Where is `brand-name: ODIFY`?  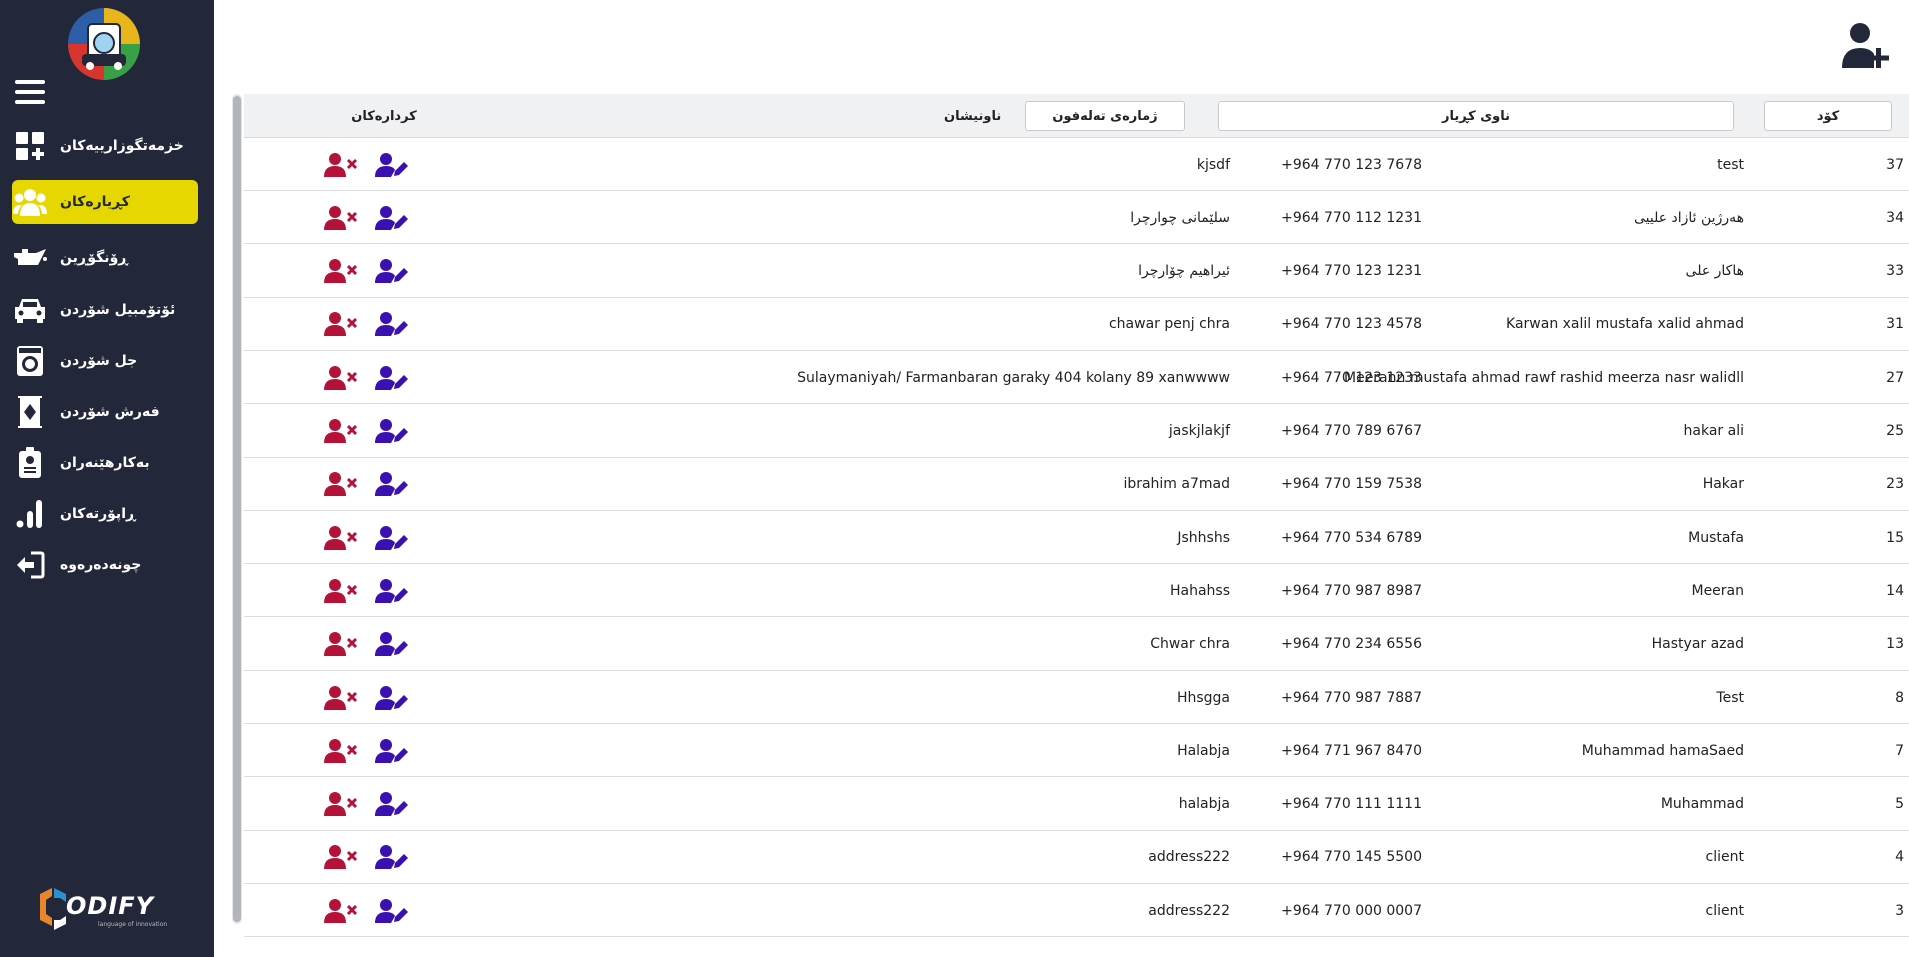 brand-name: ODIFY is located at coordinates (110, 906).